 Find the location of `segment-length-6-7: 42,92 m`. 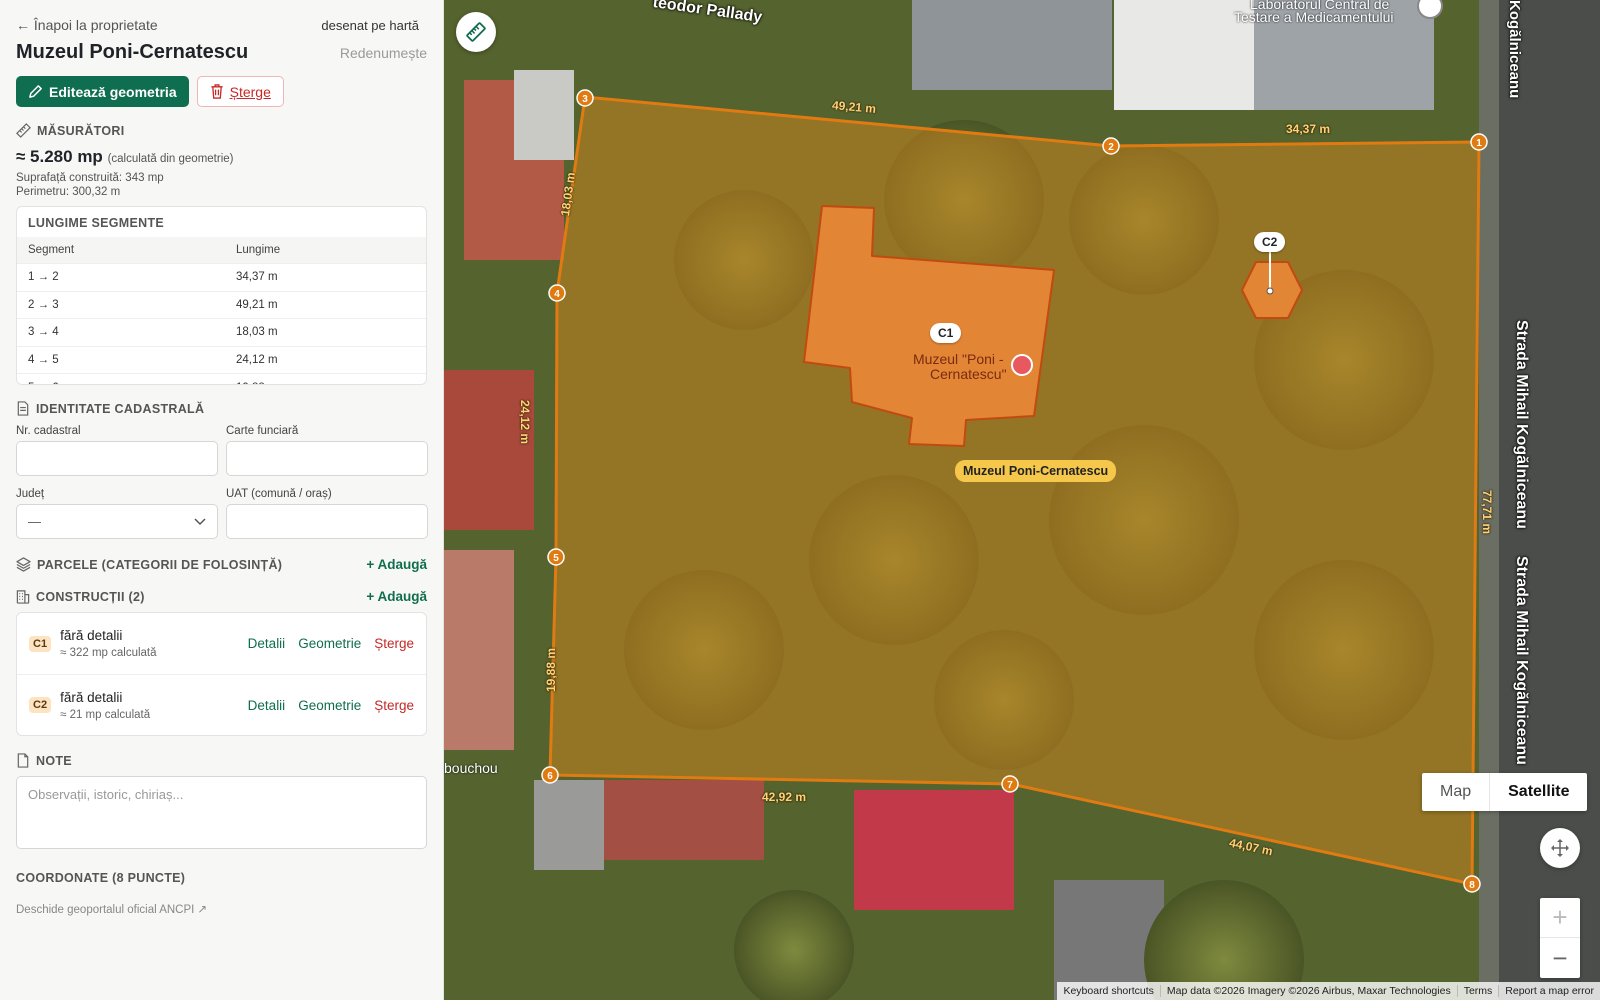

segment-length-6-7: 42,92 m is located at coordinates (784, 797).